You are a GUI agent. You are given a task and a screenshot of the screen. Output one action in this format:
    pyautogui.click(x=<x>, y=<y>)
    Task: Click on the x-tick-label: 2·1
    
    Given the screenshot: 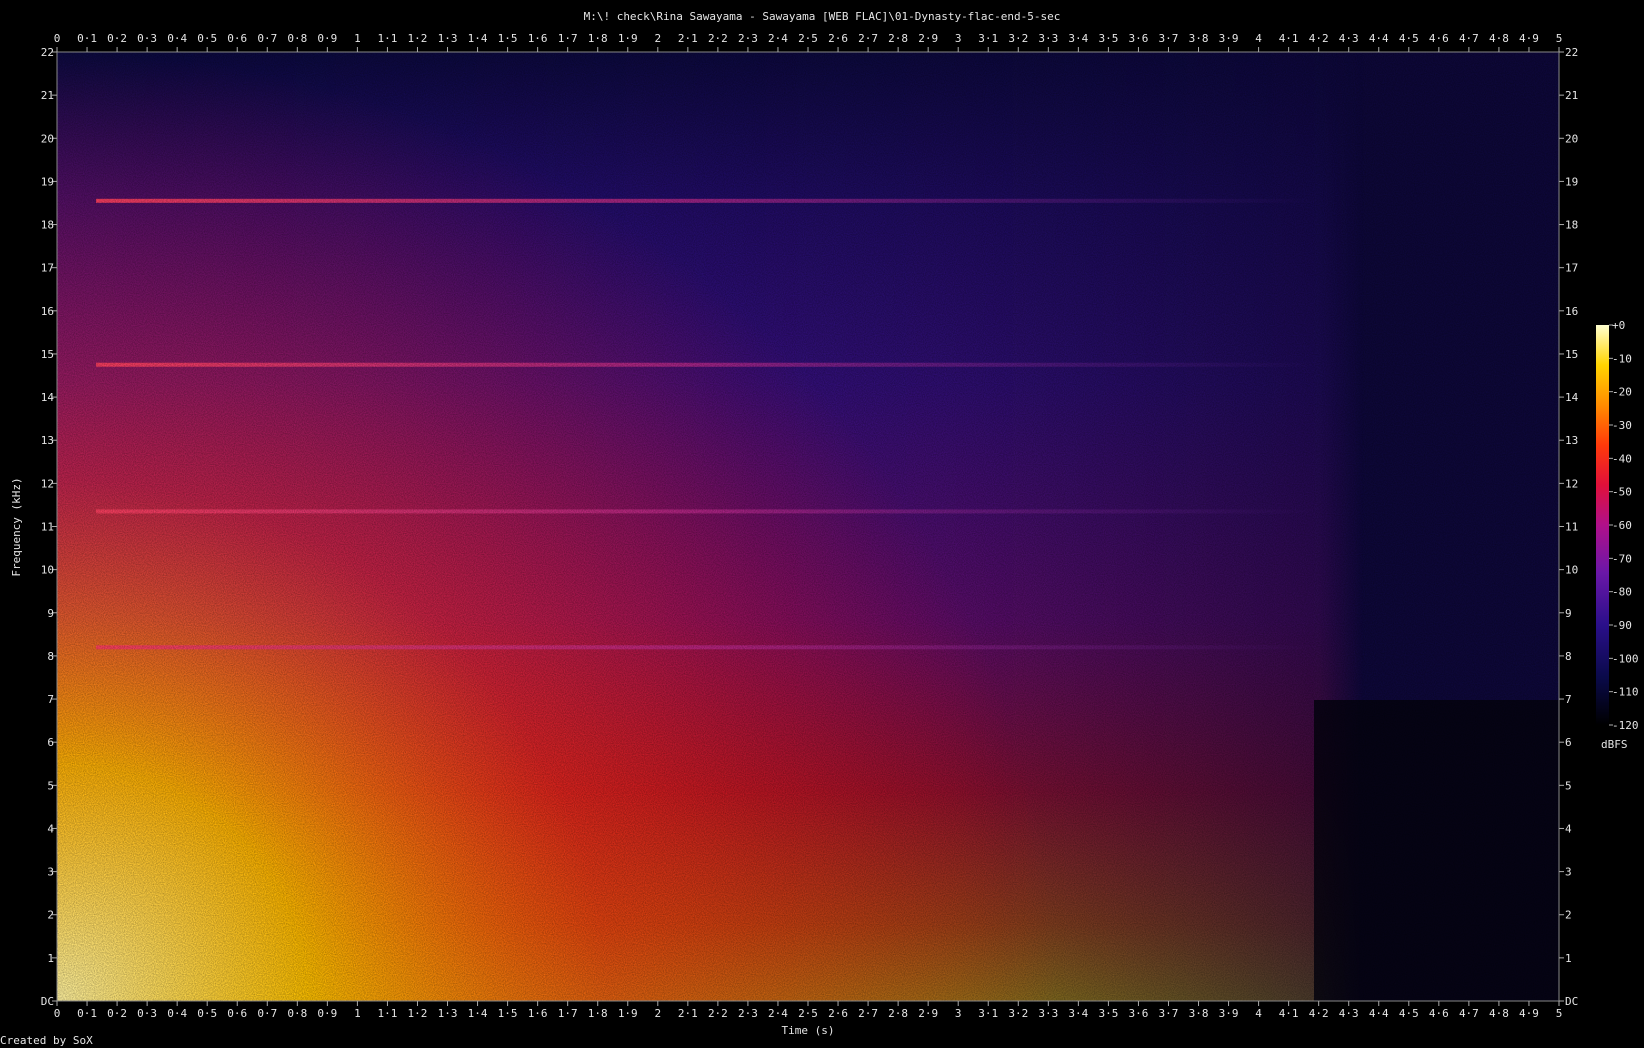 What is the action you would take?
    pyautogui.click(x=688, y=1013)
    